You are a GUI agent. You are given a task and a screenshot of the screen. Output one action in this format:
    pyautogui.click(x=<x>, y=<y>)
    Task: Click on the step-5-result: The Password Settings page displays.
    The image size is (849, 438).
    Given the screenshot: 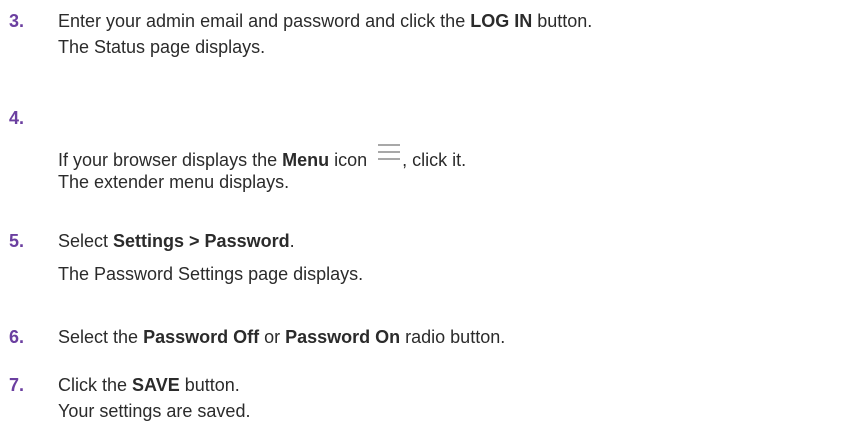 What is the action you would take?
    pyautogui.click(x=211, y=274)
    